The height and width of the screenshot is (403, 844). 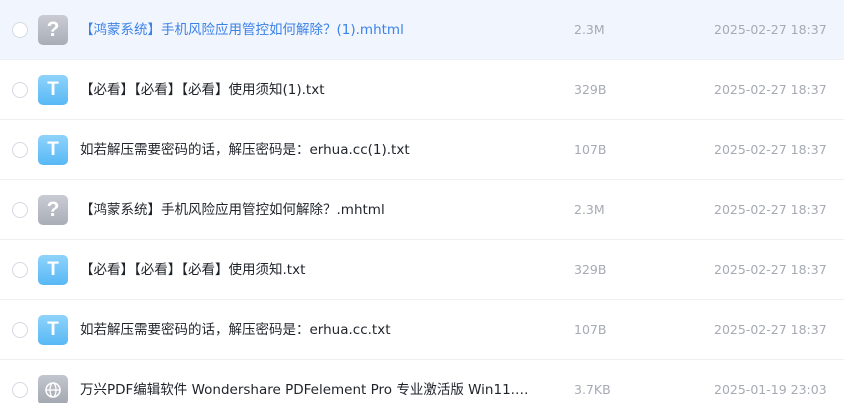 I want to click on file-size: 3.7KB, so click(x=592, y=389).